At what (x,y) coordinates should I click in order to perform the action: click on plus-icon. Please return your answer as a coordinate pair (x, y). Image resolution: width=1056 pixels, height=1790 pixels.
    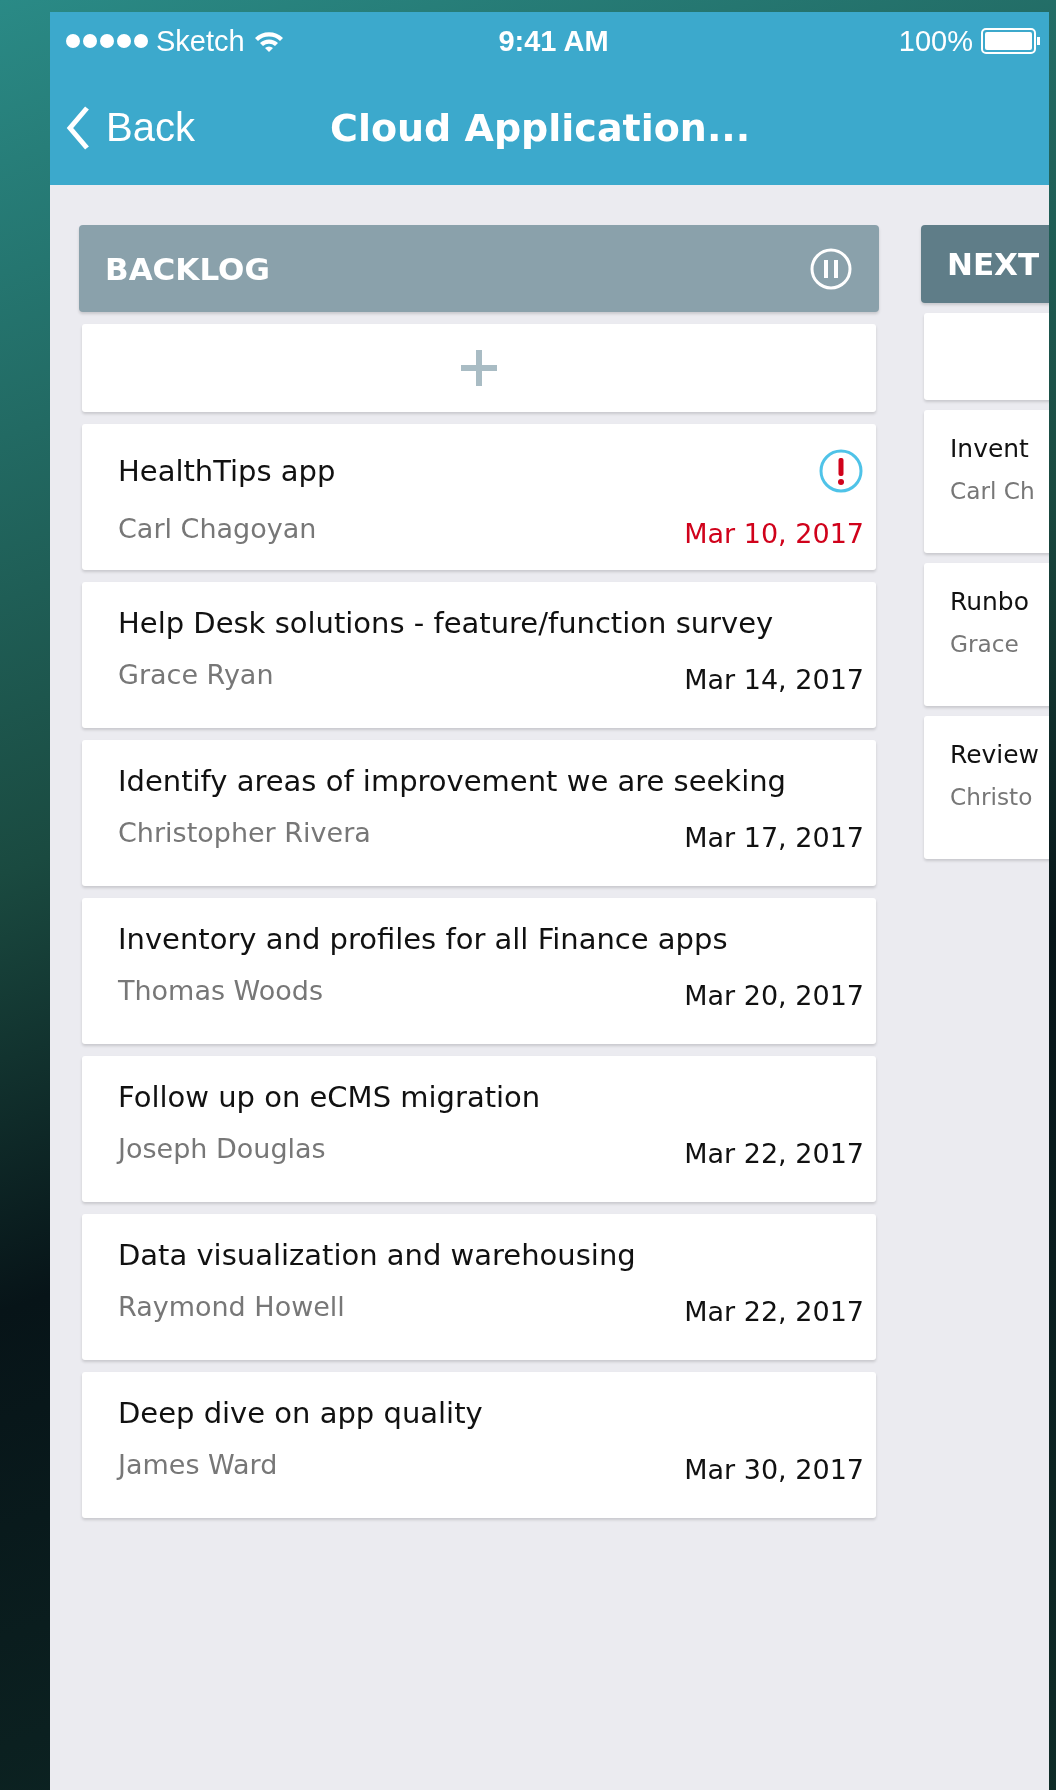
    Looking at the image, I should click on (479, 368).